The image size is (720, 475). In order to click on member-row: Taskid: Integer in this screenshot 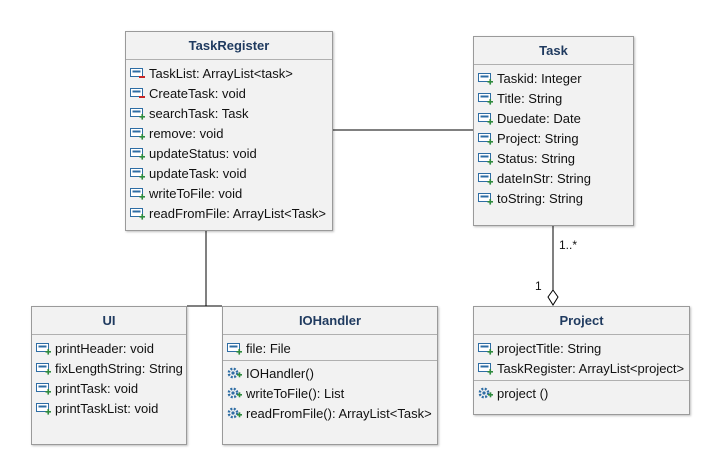, I will do `click(553, 78)`.